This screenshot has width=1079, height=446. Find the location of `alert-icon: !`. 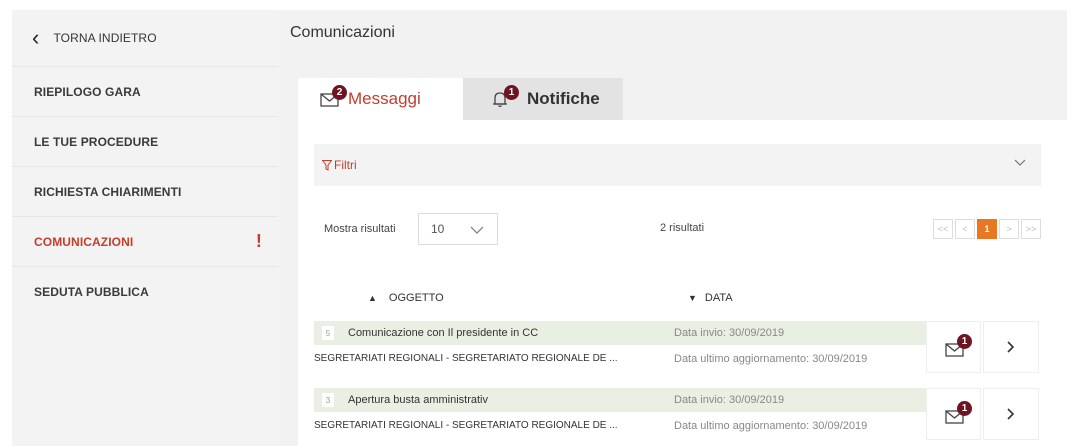

alert-icon: ! is located at coordinates (258, 241).